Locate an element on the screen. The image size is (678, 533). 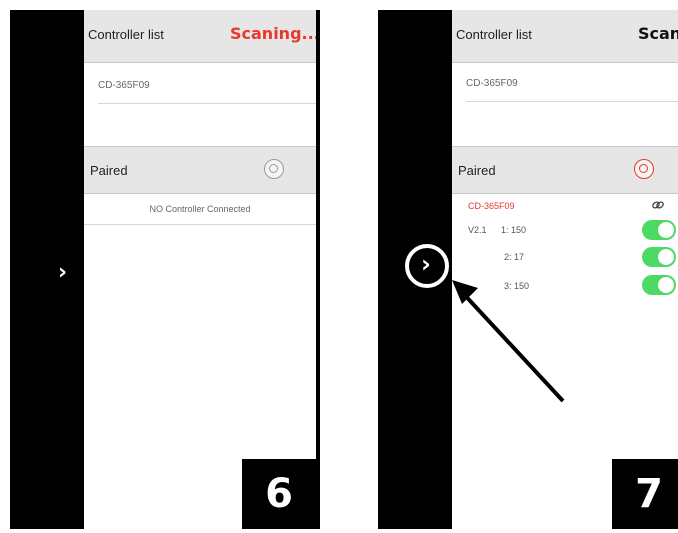
expand-chevron-icon: › is located at coordinates (62, 272).